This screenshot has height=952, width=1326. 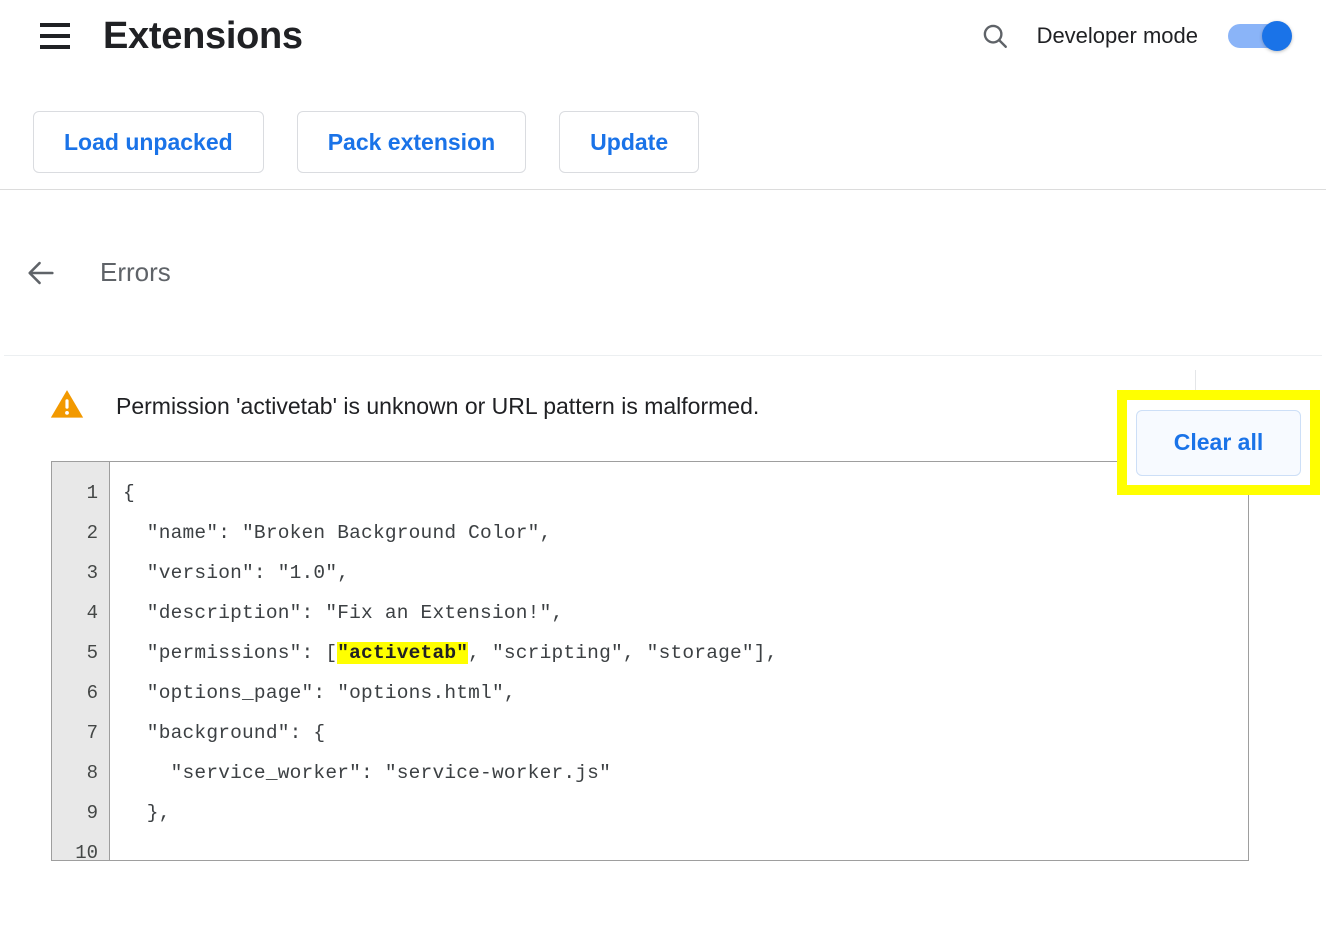 What do you see at coordinates (67, 406) in the screenshot?
I see `warning-triangle-icon` at bounding box center [67, 406].